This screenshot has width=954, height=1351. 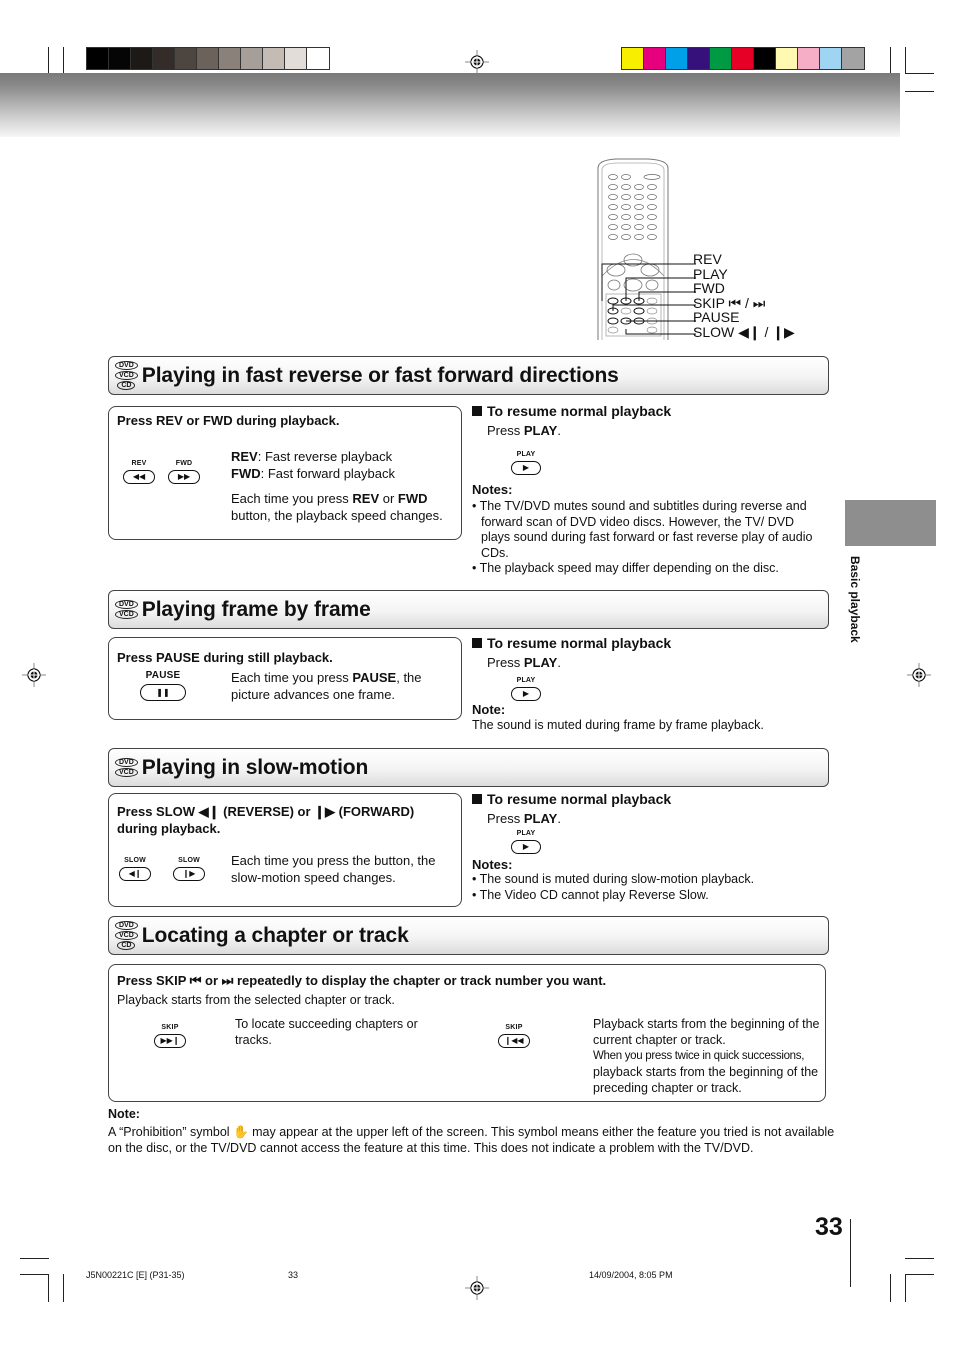 What do you see at coordinates (184, 477) in the screenshot?
I see `fast-forward-icon: ▶▶` at bounding box center [184, 477].